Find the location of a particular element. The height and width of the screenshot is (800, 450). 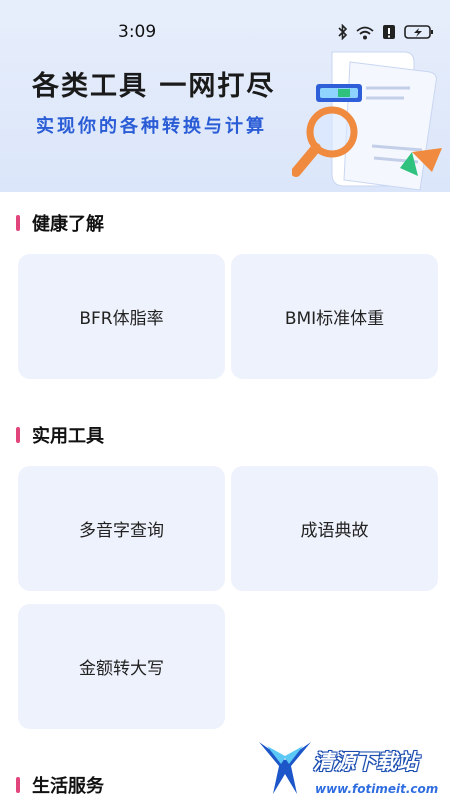

tool-card-polyphone: 多音字查询 is located at coordinates (121, 528).